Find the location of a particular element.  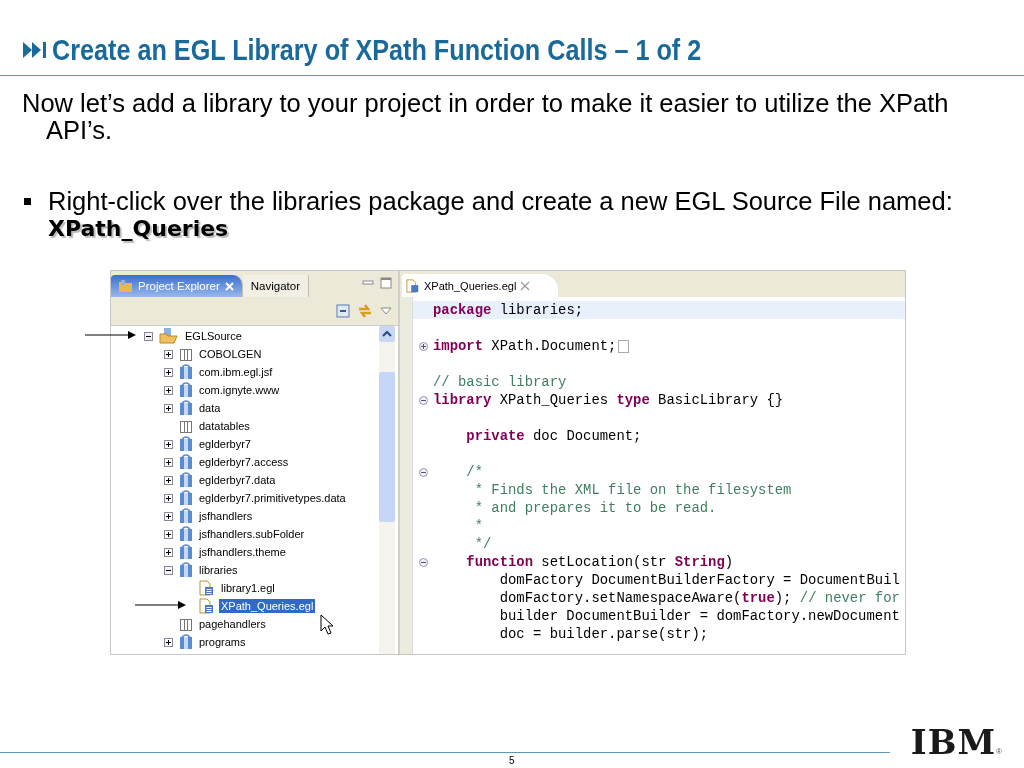

code-line: library XPath_Queries type BasicLibrary {} is located at coordinates (608, 400).